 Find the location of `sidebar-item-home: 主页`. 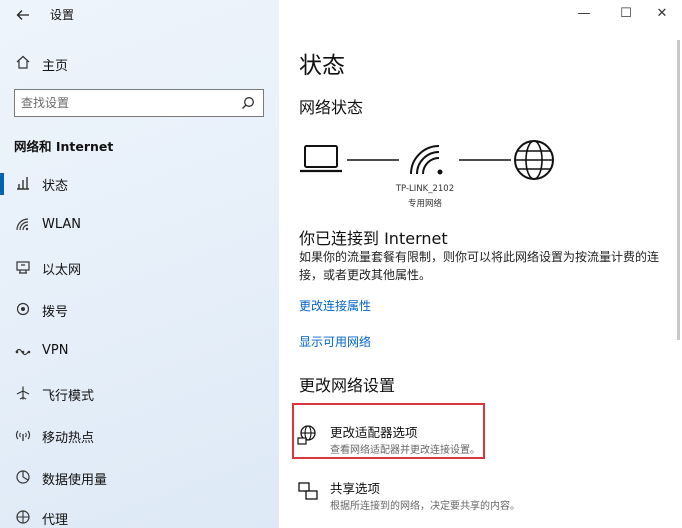

sidebar-item-home: 主页 is located at coordinates (139, 63).